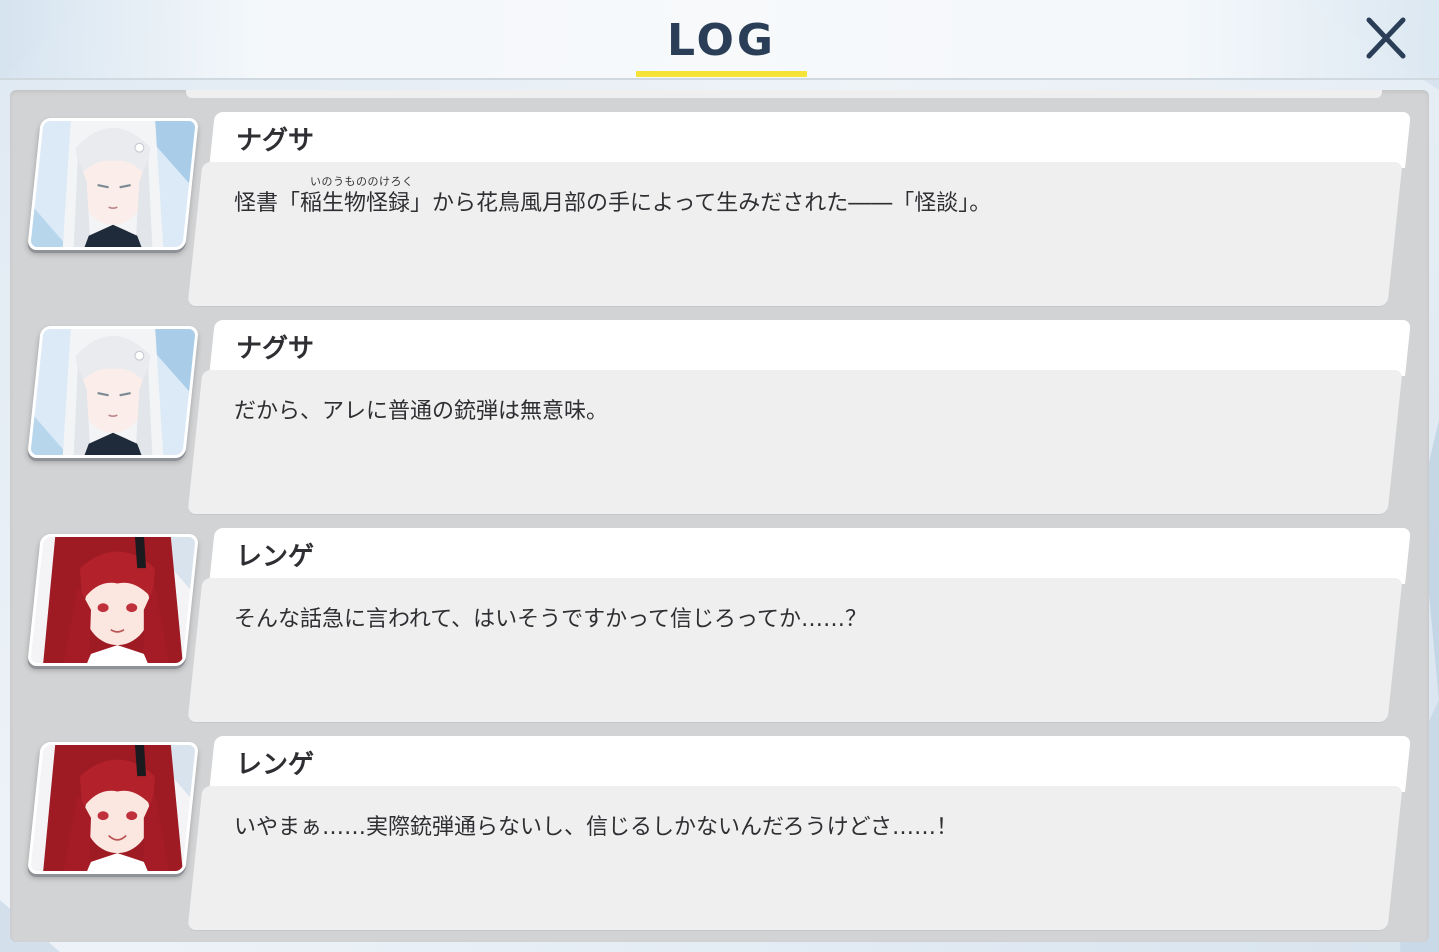 The width and height of the screenshot is (1439, 952). What do you see at coordinates (596, 827) in the screenshot?
I see `dialogue-text: いやまぁ……実際銃弾通らないし、信じるしかないんだろうけどさ……！` at bounding box center [596, 827].